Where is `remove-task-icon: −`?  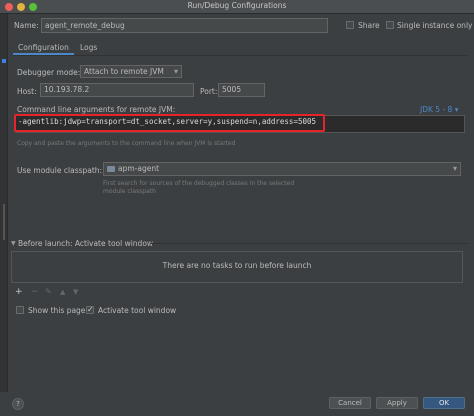 remove-task-icon: − is located at coordinates (35, 292).